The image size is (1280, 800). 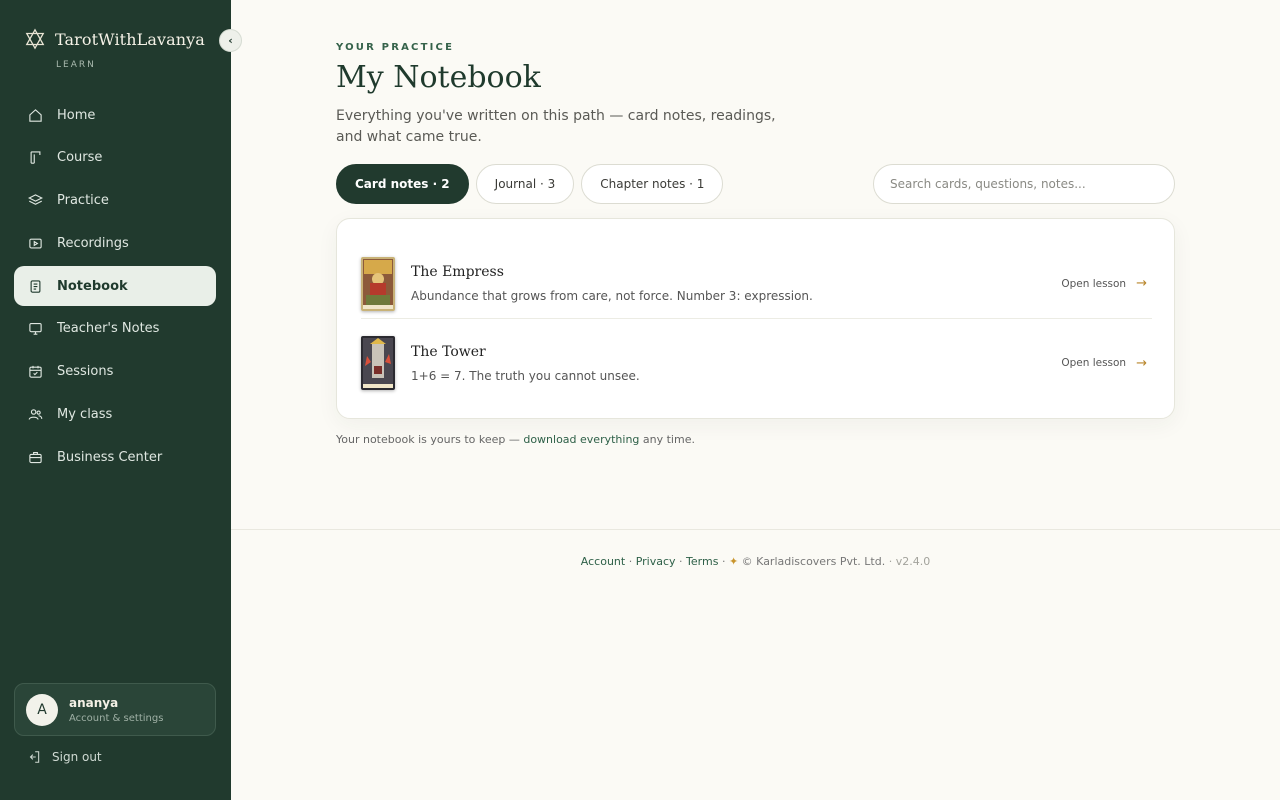 What do you see at coordinates (115, 372) in the screenshot?
I see `sidebar-item-sessions: Sessions` at bounding box center [115, 372].